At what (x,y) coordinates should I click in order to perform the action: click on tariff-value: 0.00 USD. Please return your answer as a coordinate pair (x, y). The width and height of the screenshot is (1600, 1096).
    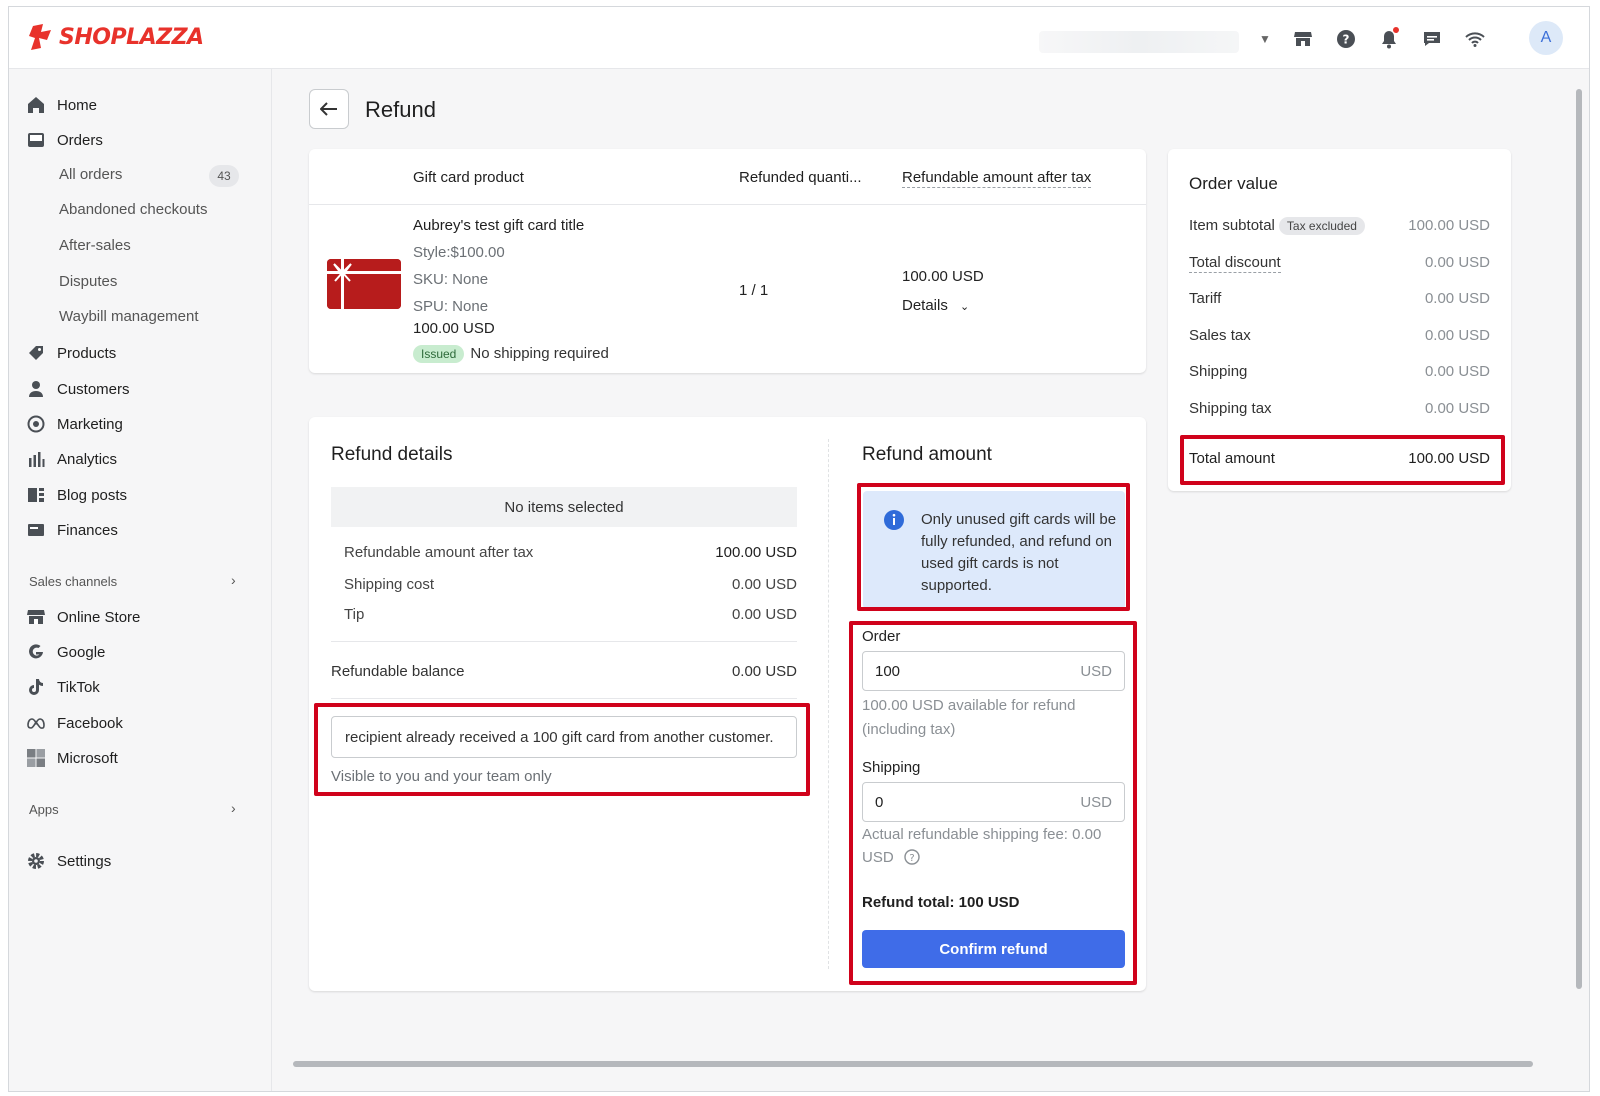
    Looking at the image, I should click on (1457, 298).